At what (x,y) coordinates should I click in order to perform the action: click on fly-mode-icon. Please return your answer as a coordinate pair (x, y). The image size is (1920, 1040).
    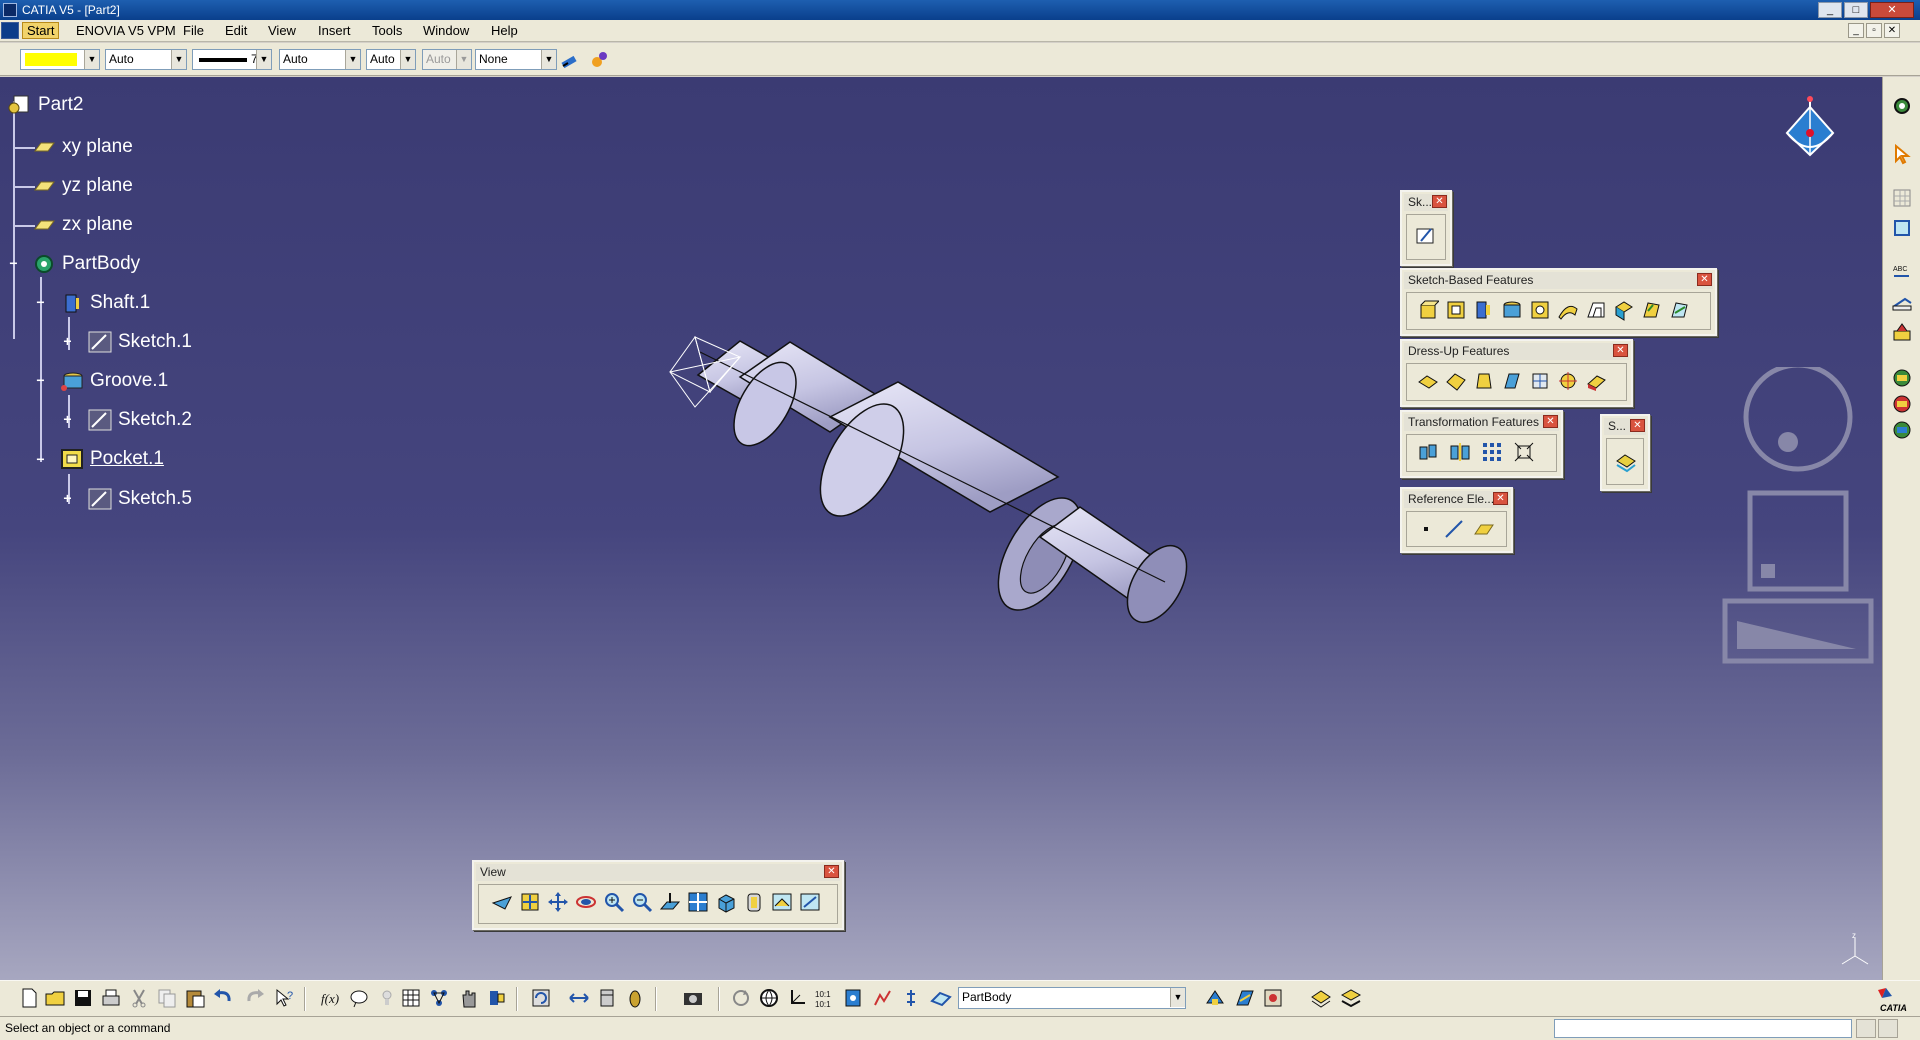
    Looking at the image, I should click on (502, 902).